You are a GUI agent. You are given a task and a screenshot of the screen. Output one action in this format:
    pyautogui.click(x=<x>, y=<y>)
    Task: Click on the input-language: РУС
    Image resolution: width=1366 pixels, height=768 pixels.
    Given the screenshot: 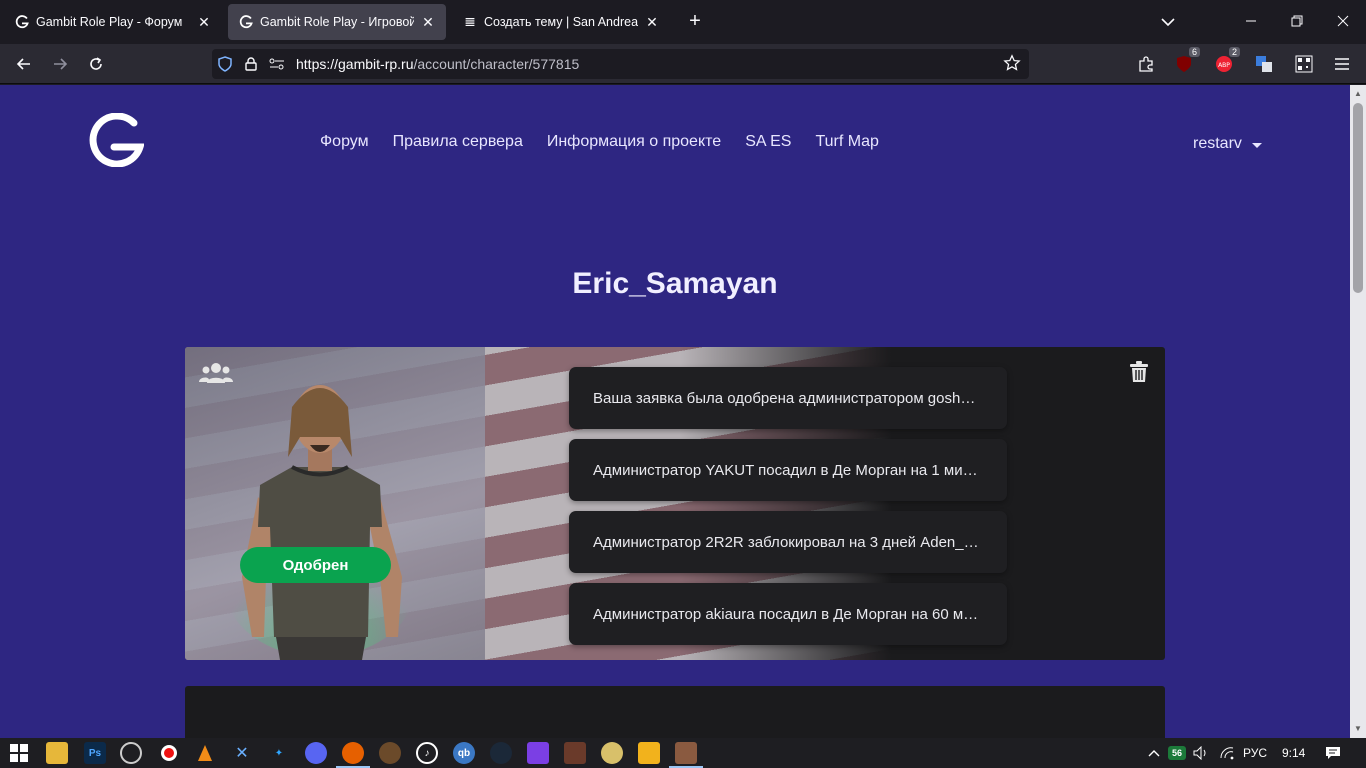 What is the action you would take?
    pyautogui.click(x=1255, y=753)
    